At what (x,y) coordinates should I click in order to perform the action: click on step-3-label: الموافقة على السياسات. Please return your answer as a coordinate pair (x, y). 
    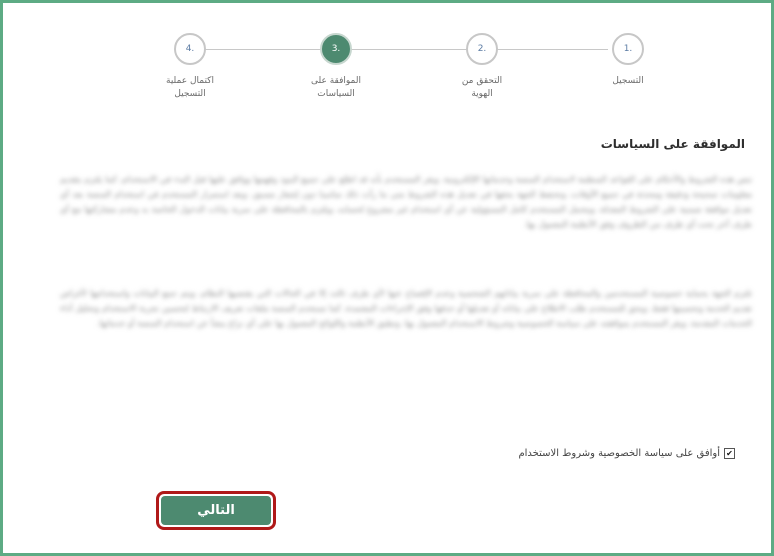
    Looking at the image, I should click on (336, 87).